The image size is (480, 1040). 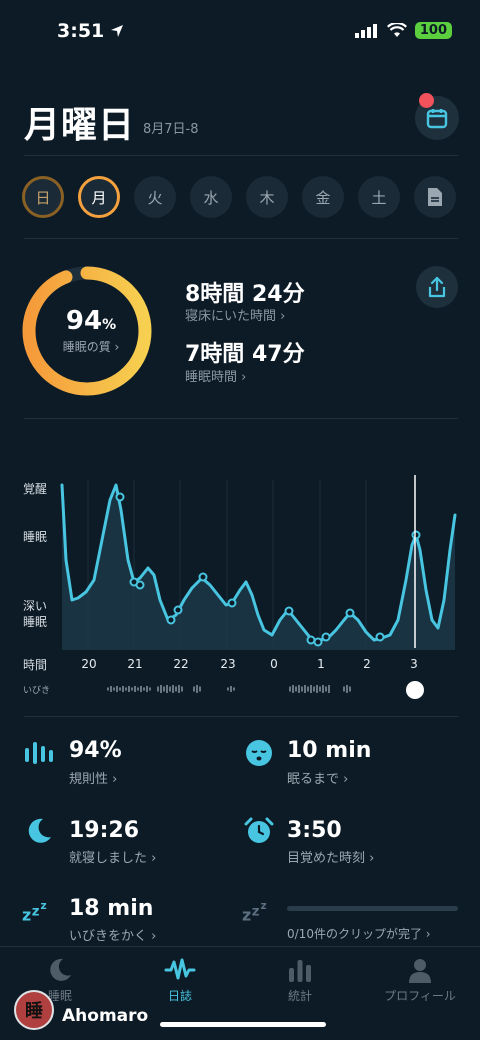 What do you see at coordinates (359, 933) in the screenshot?
I see `clips-link: 0/10件のクリップが完了 ›` at bounding box center [359, 933].